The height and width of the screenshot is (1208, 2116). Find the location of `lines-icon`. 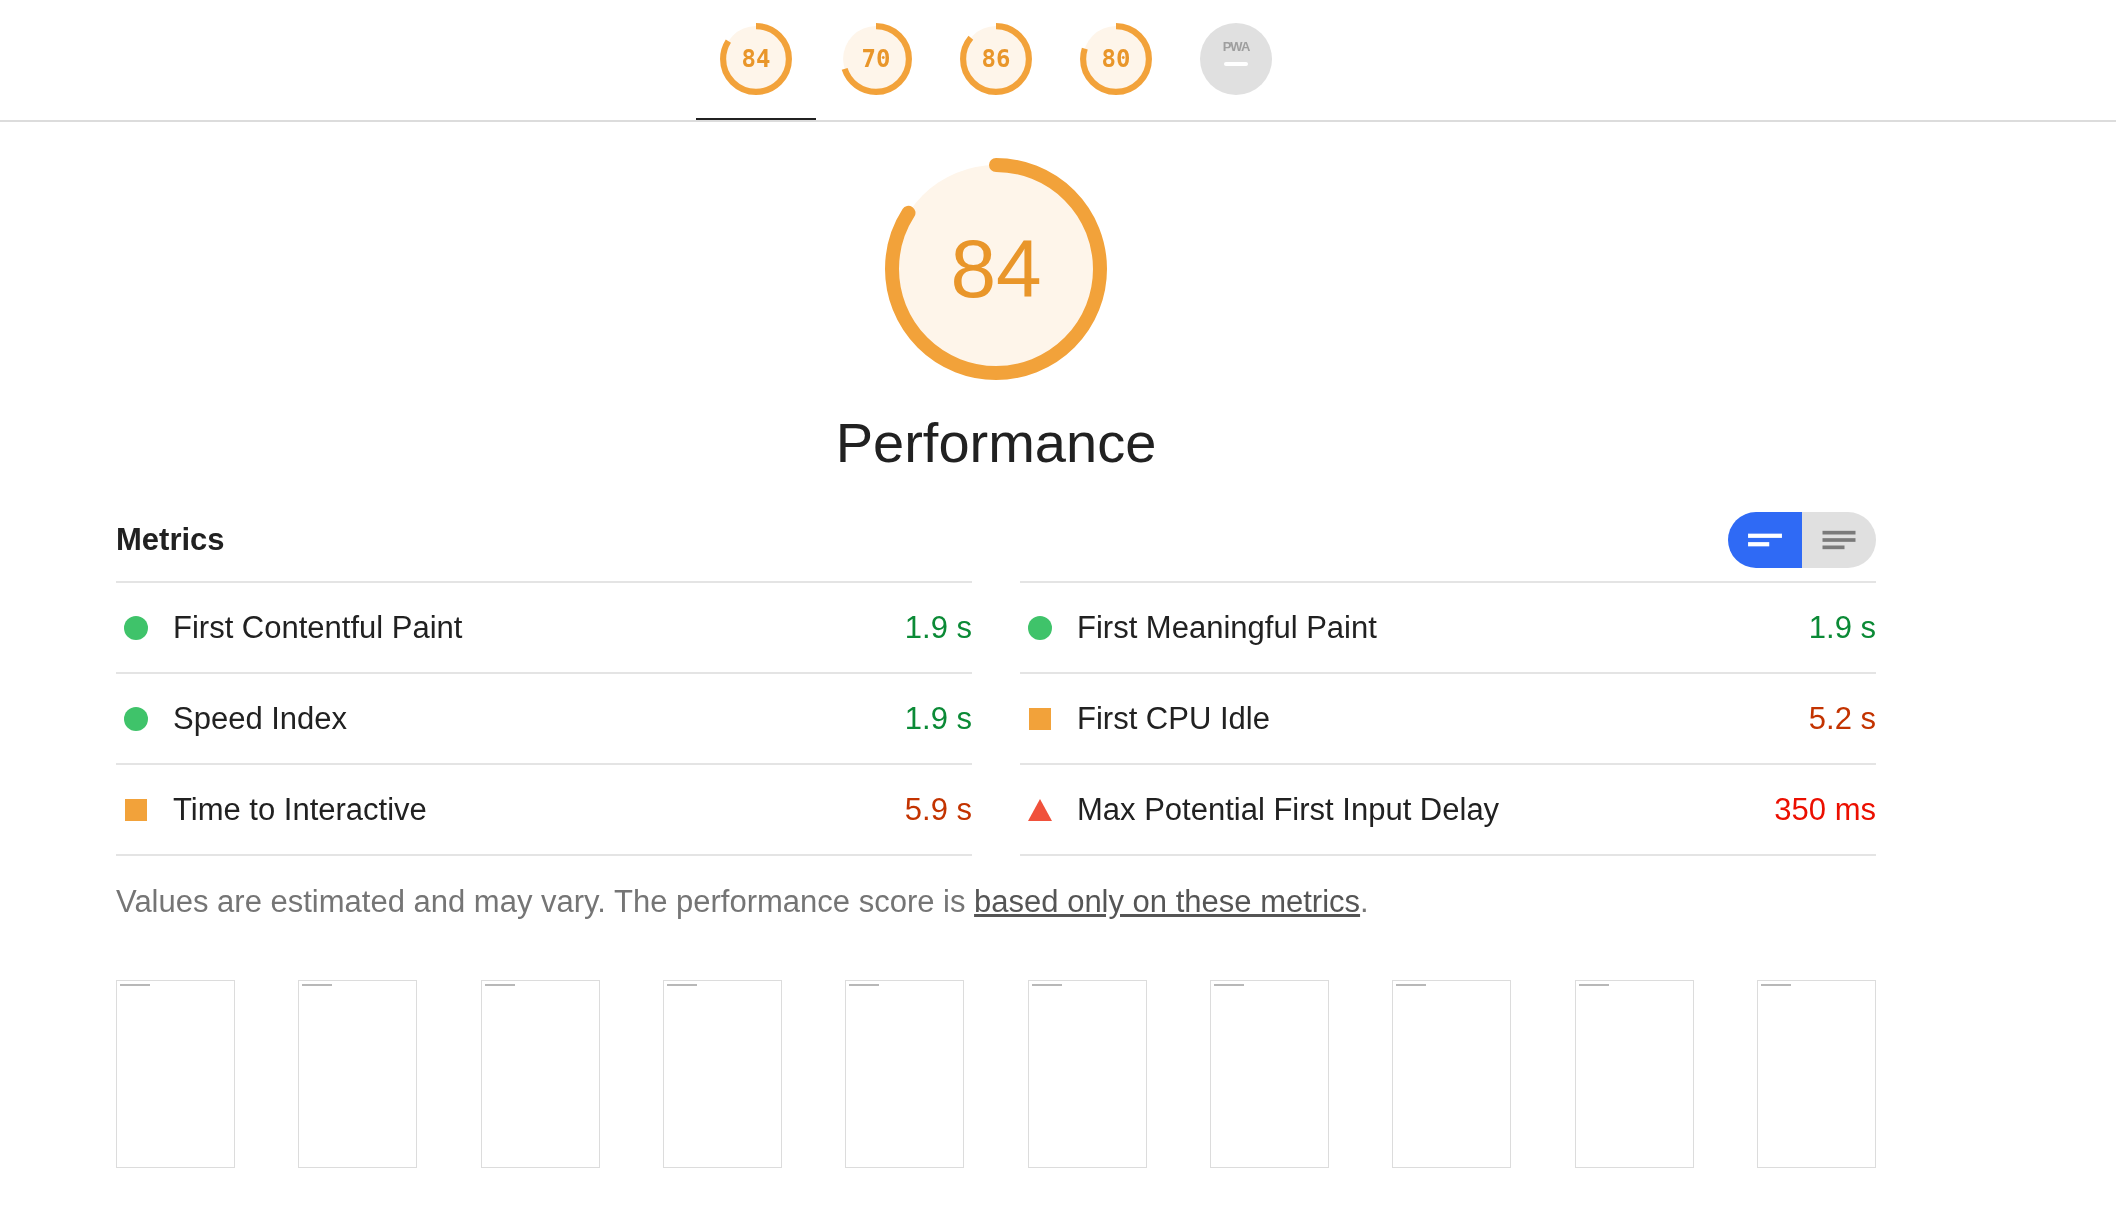

lines-icon is located at coordinates (1839, 540).